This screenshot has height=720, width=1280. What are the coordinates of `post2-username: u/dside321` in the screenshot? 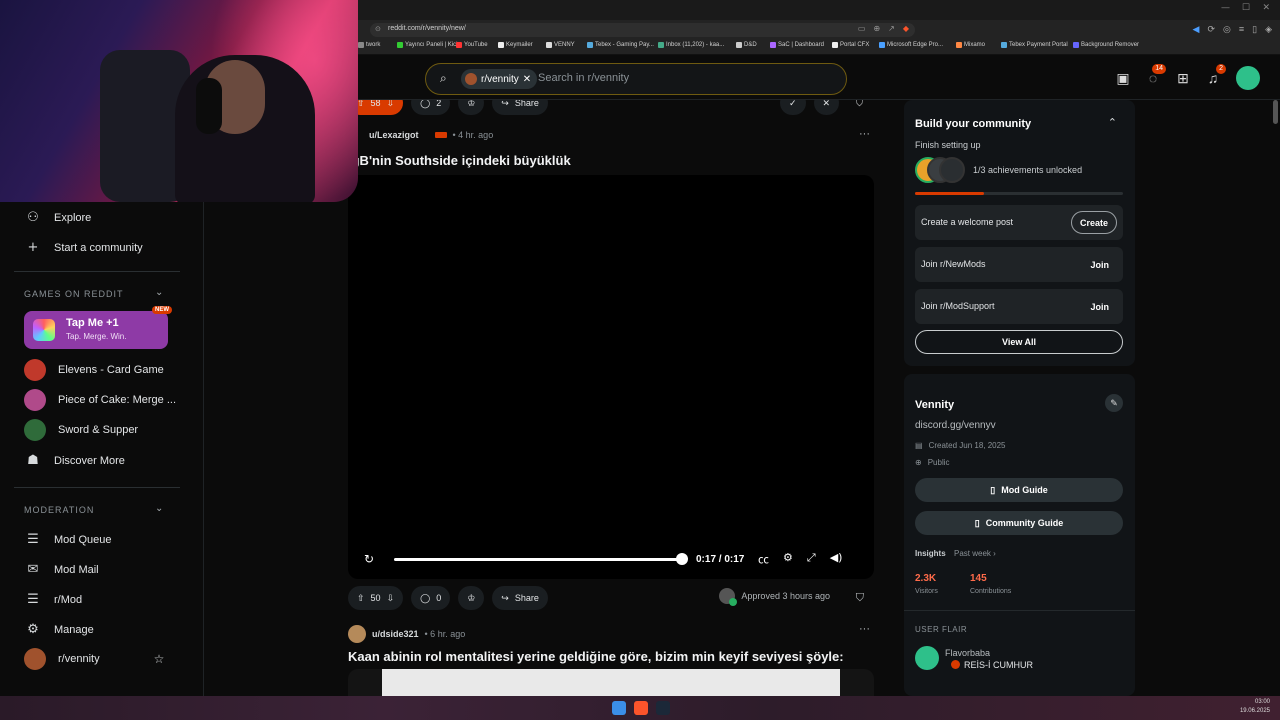 It's located at (395, 634).